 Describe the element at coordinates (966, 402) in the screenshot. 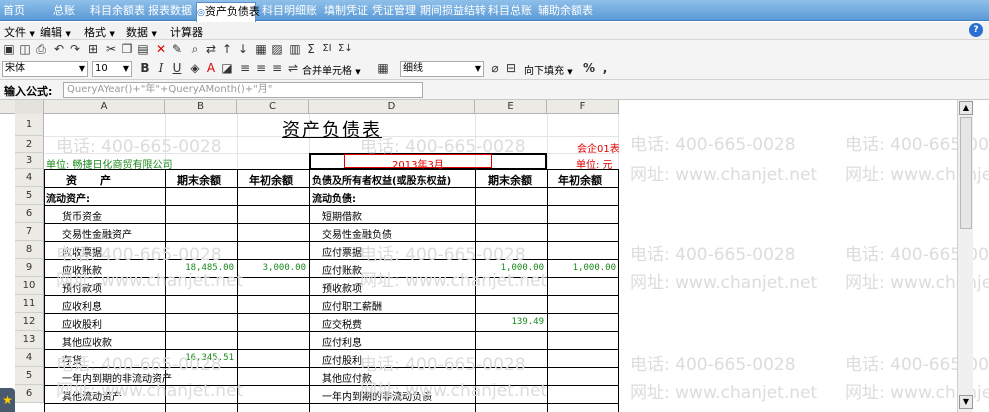

I see `scroll-down-icon: ▼` at that location.